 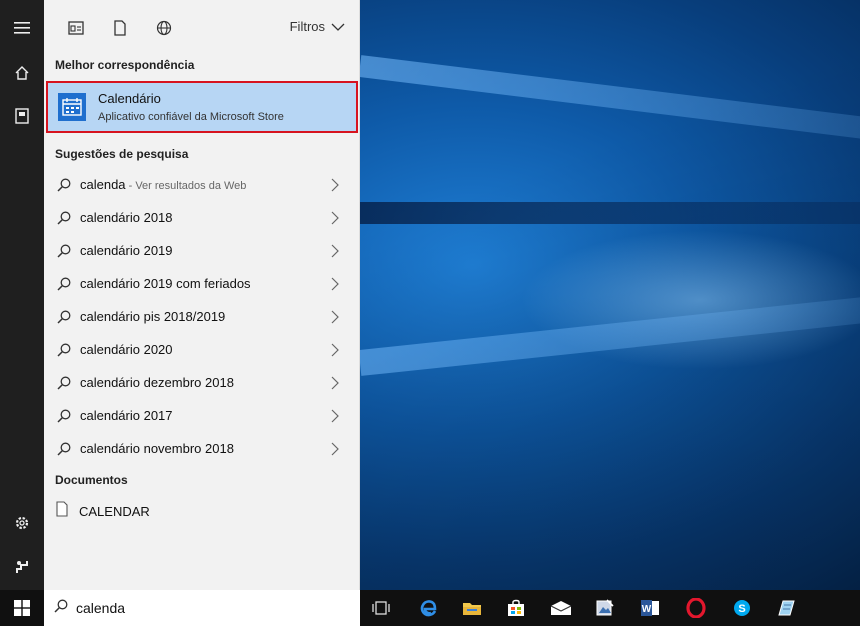 What do you see at coordinates (153, 316) in the screenshot?
I see `suggestion-label: calendário pis 2018/2019` at bounding box center [153, 316].